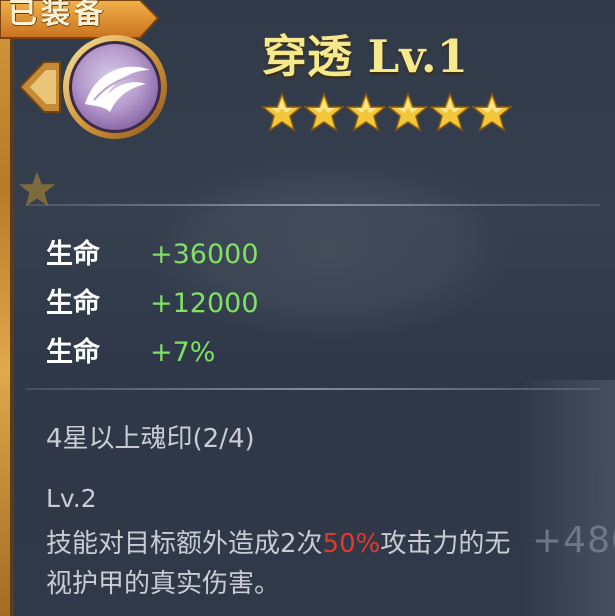 This screenshot has height=616, width=615. I want to click on stat-row: 生命 +36000, so click(152, 251).